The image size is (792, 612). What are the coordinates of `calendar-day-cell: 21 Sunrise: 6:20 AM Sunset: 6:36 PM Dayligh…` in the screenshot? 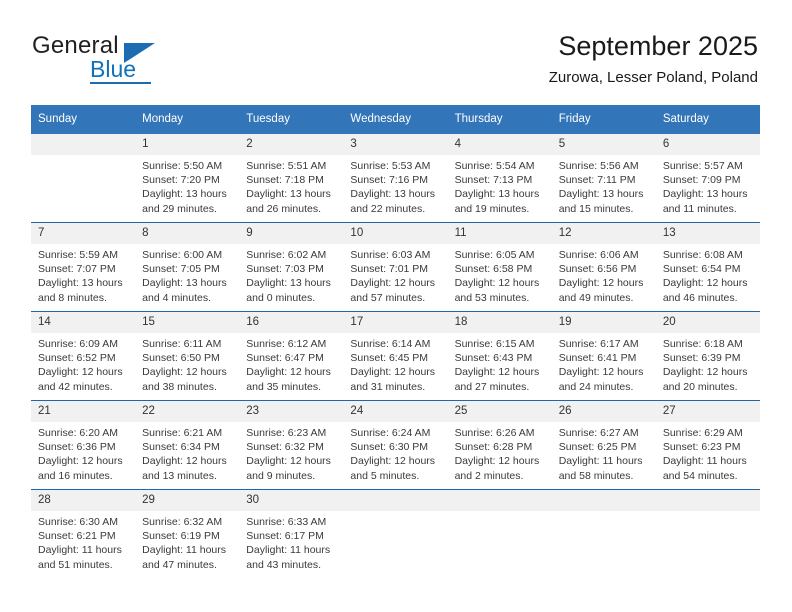 It's located at (83, 445).